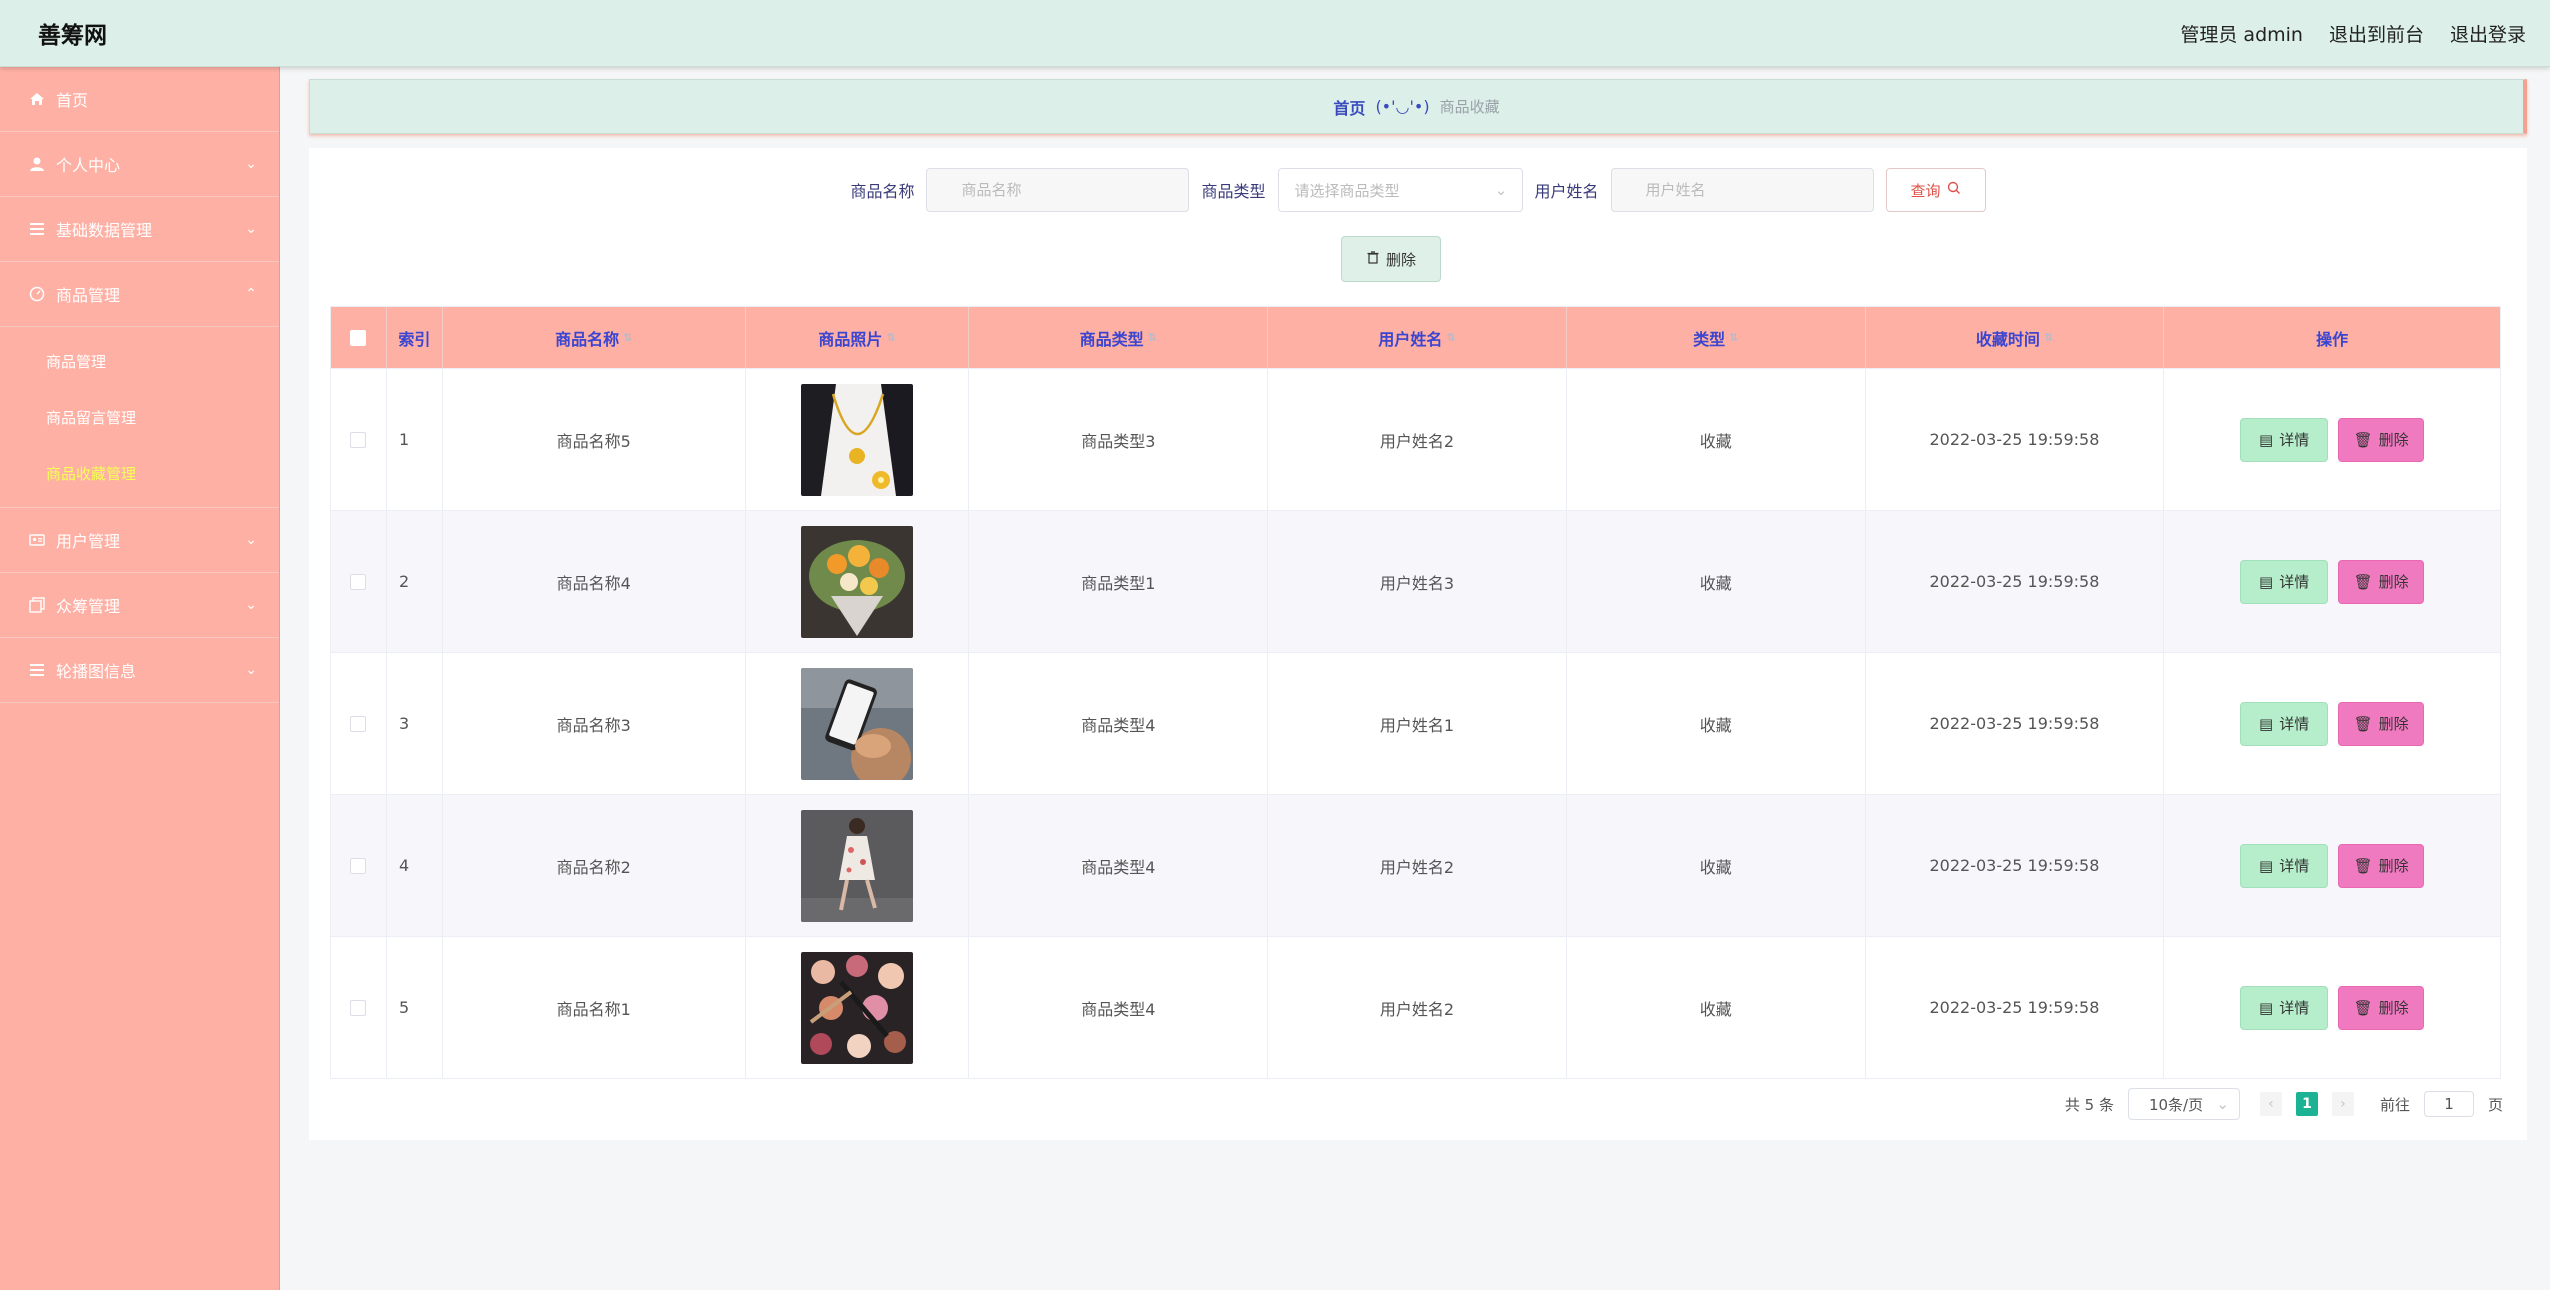  What do you see at coordinates (2183, 1104) in the screenshot?
I see `page-size-select: 10条/页 ⌄` at bounding box center [2183, 1104].